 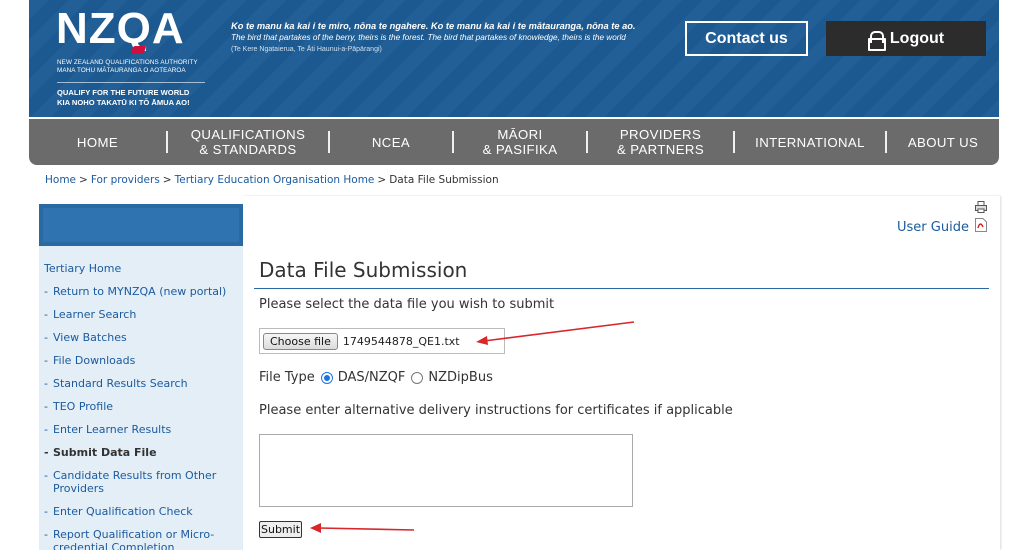 What do you see at coordinates (142, 291) in the screenshot?
I see `sidebar-item-return-to-mynzqa: - Return to MYNZQA (new portal)` at bounding box center [142, 291].